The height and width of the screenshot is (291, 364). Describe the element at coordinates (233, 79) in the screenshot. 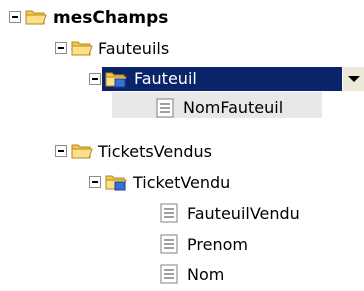

I see `selected-node-highlight: Fauteuil` at that location.